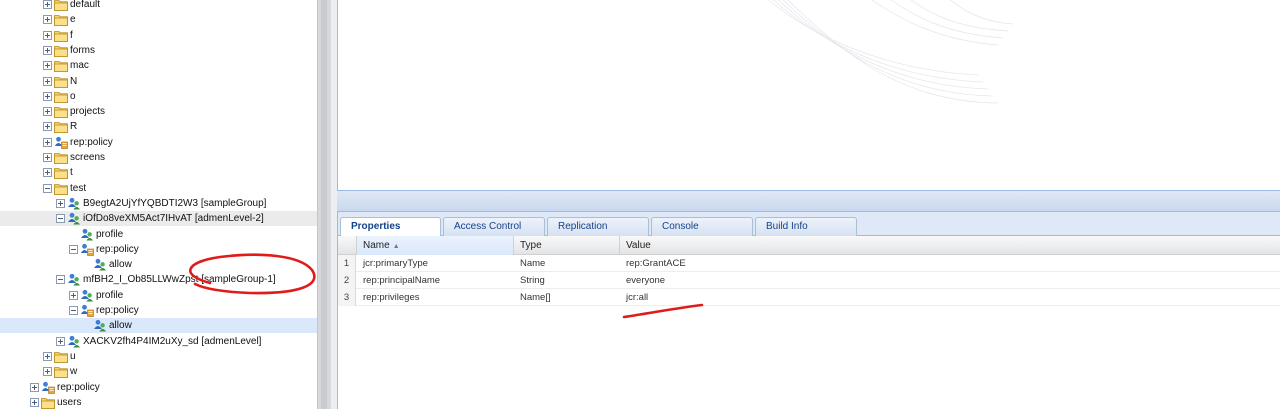 Image resolution: width=1280 pixels, height=409 pixels. What do you see at coordinates (158, 326) in the screenshot?
I see `tree-node-allow-2: allow` at bounding box center [158, 326].